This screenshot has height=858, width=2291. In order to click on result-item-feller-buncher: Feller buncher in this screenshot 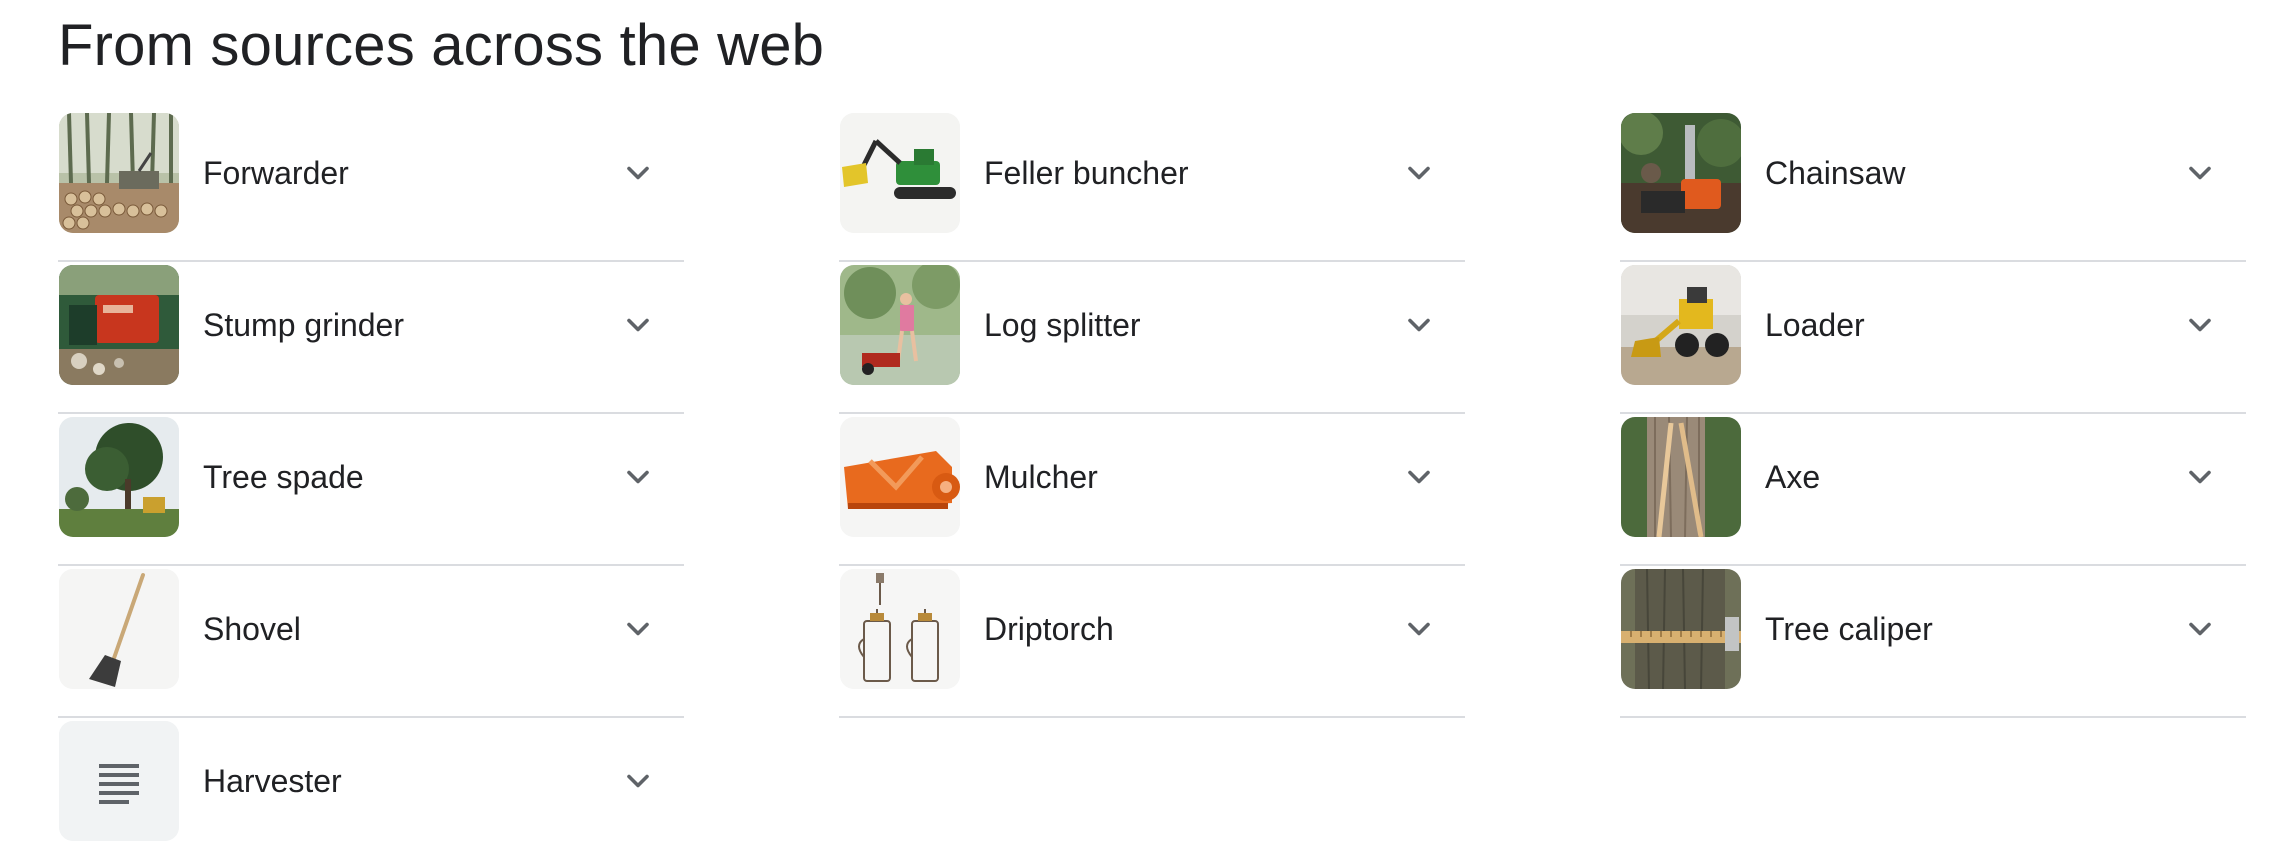, I will do `click(1152, 186)`.